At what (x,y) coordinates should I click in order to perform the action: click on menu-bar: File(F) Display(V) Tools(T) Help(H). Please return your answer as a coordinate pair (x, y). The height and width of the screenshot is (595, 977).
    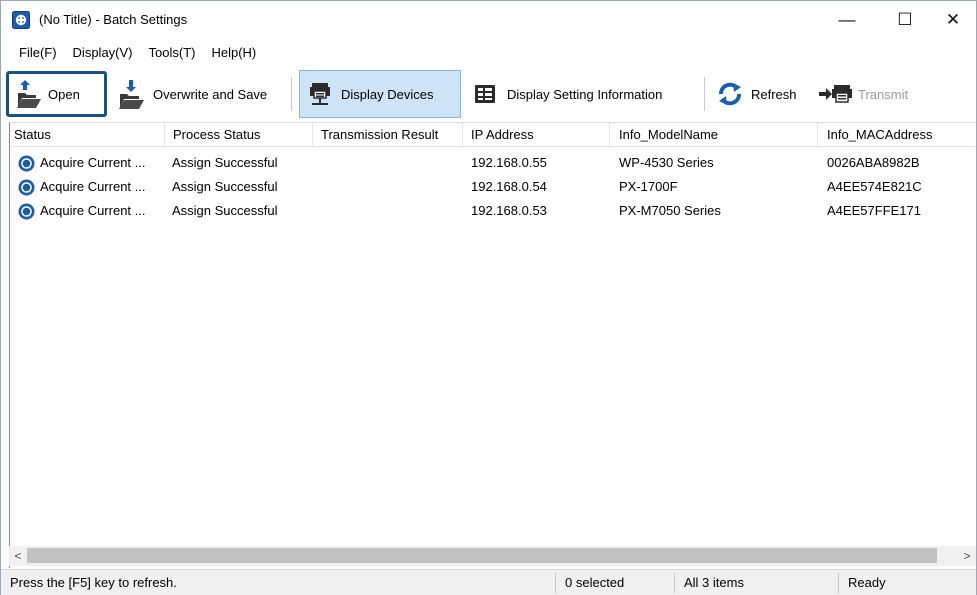
    Looking at the image, I should click on (132, 53).